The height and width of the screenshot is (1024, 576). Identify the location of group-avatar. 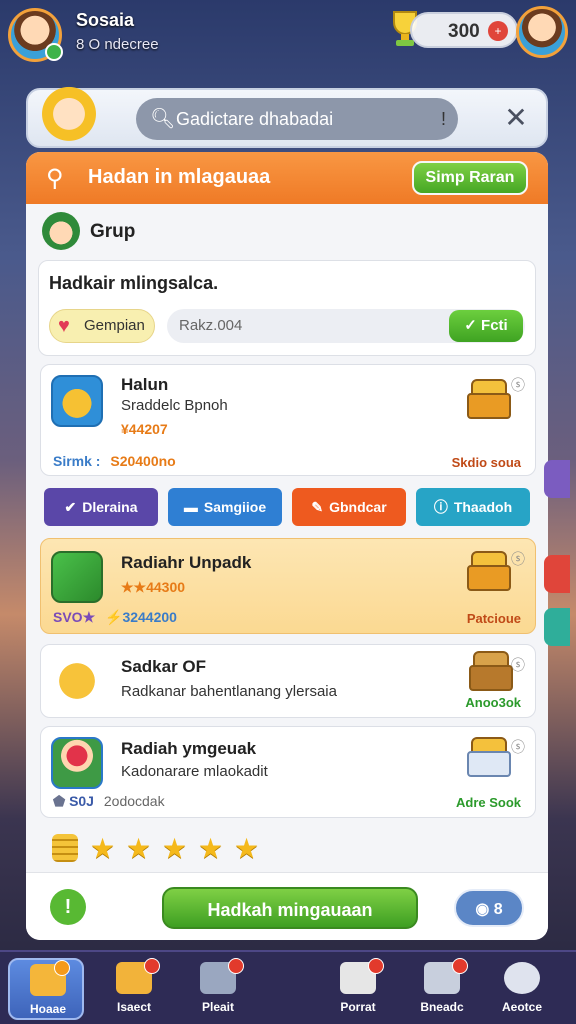
(61, 231).